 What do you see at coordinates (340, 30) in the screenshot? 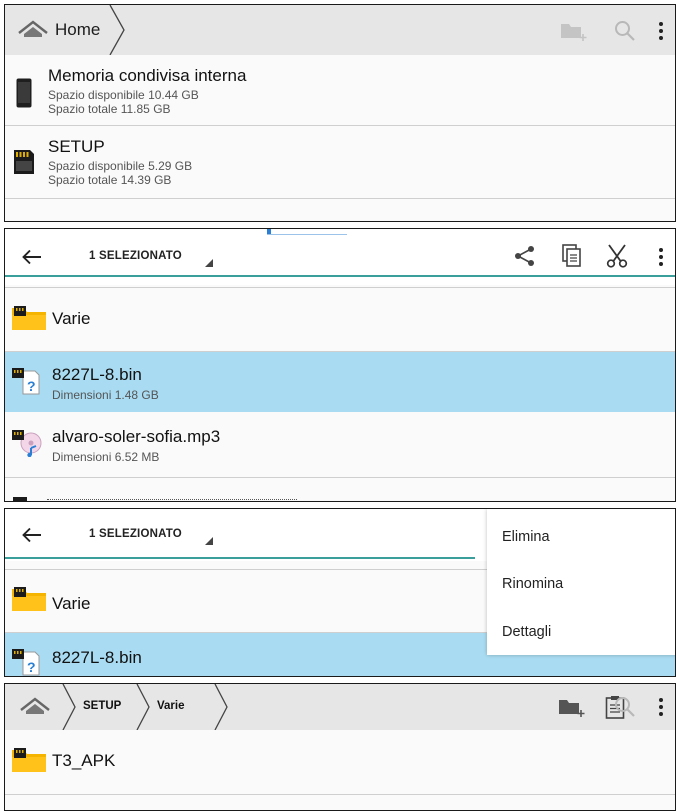
I see `toolbar: Home` at bounding box center [340, 30].